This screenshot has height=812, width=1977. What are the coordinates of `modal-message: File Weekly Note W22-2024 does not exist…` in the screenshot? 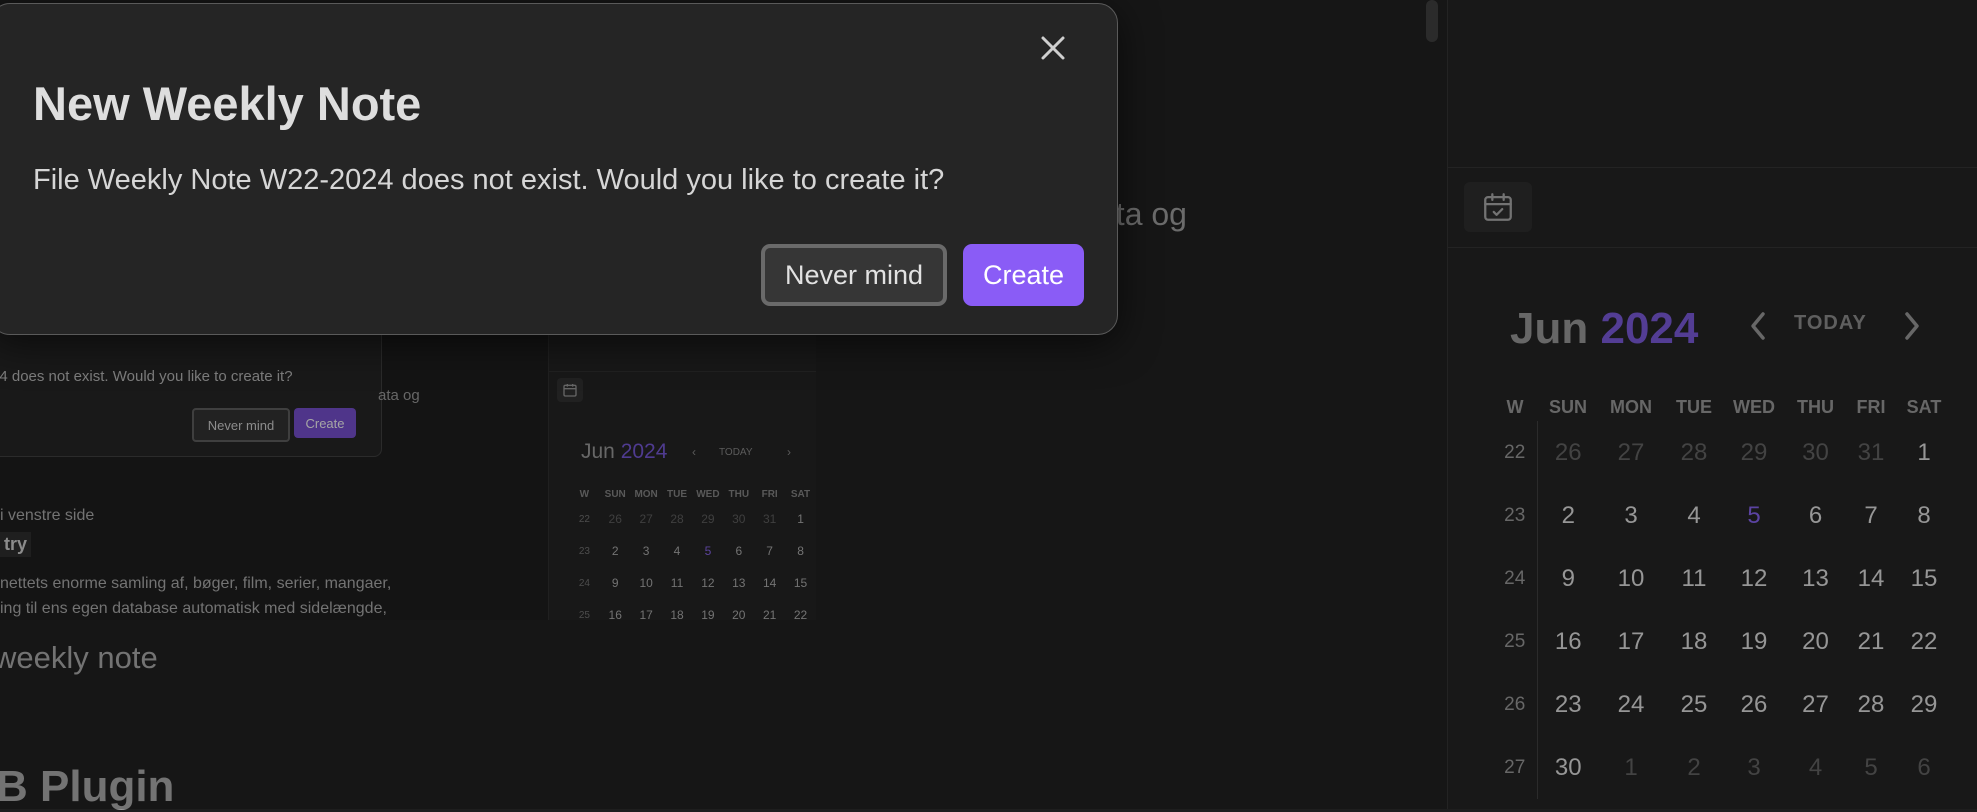 It's located at (489, 180).